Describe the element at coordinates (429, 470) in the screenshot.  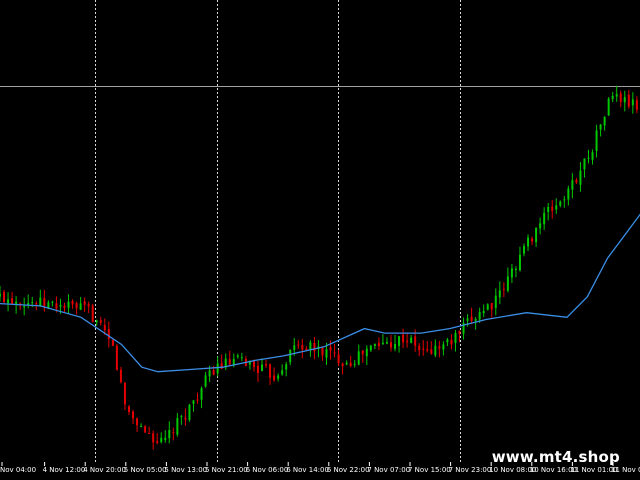
I see `x-tick-label: 7 Nov 15:00` at that location.